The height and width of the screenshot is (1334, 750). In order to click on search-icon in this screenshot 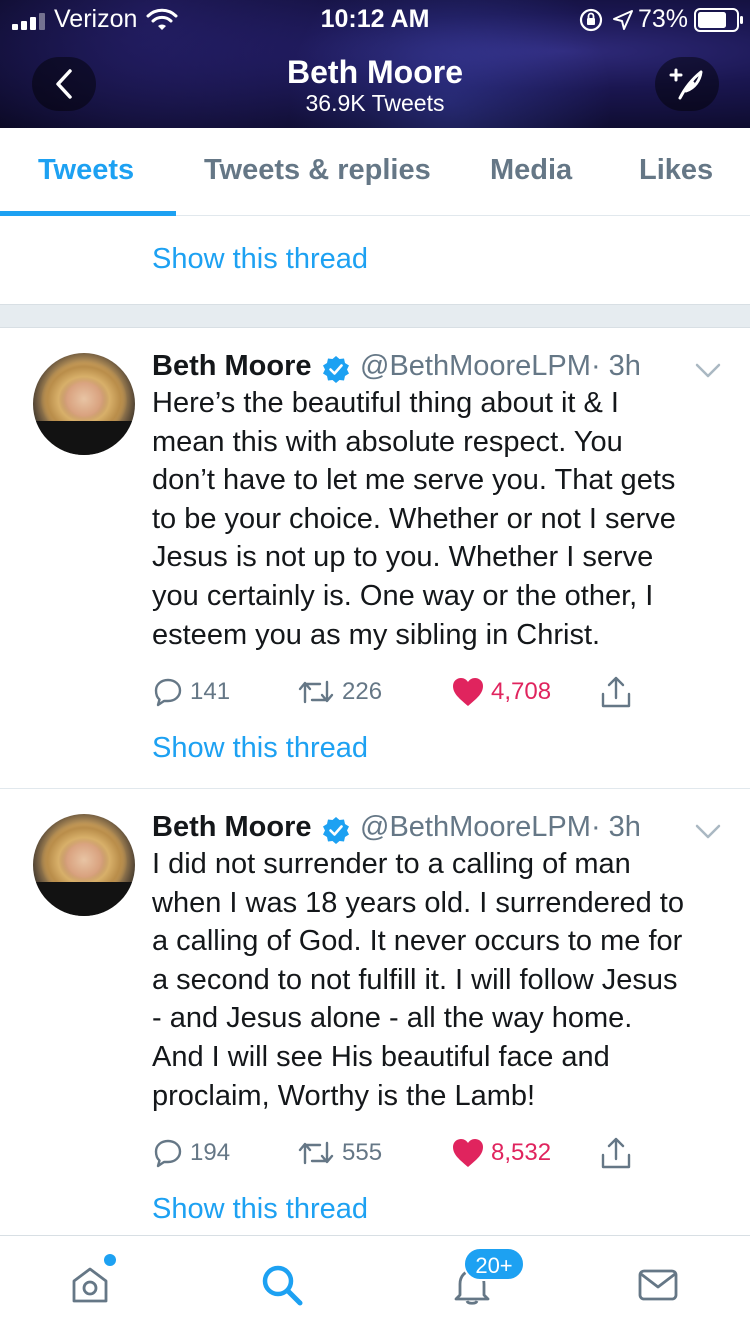, I will do `click(282, 1285)`.